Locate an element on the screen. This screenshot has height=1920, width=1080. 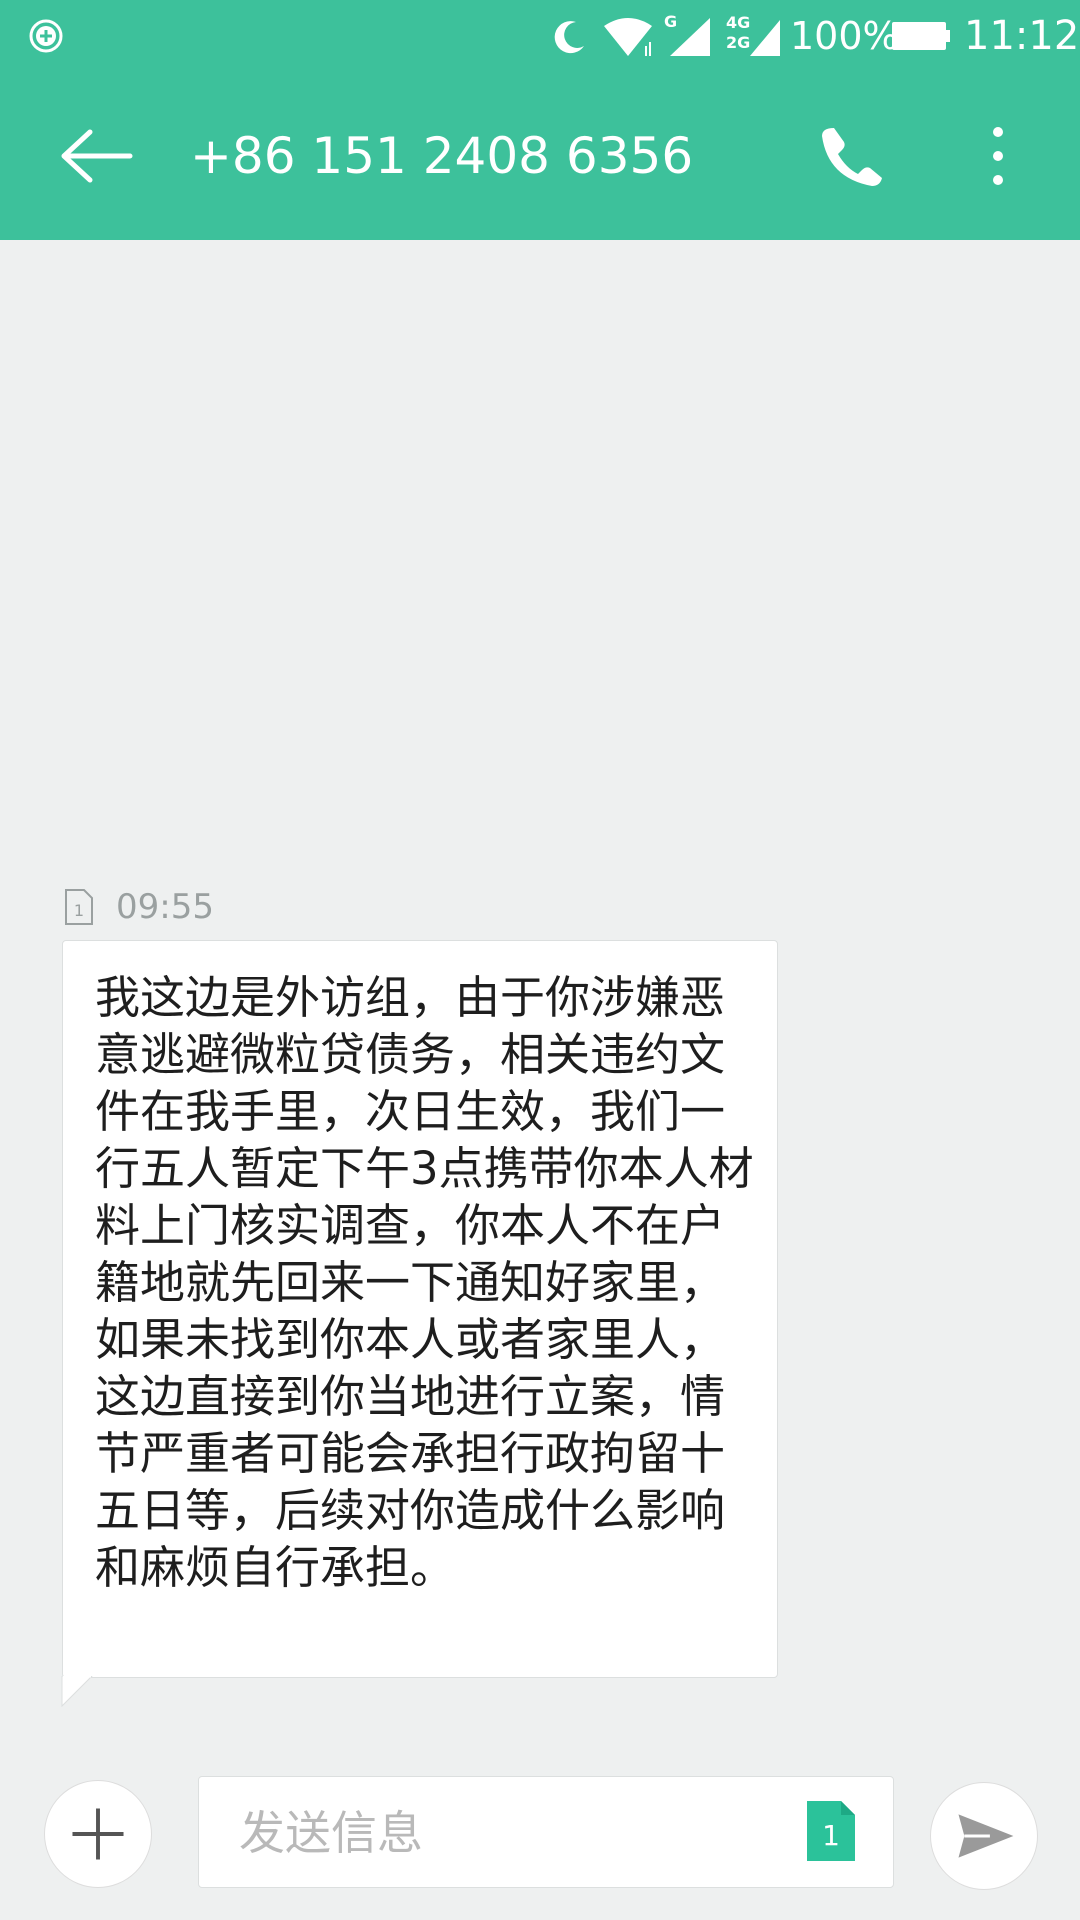
back-button is located at coordinates (96, 156).